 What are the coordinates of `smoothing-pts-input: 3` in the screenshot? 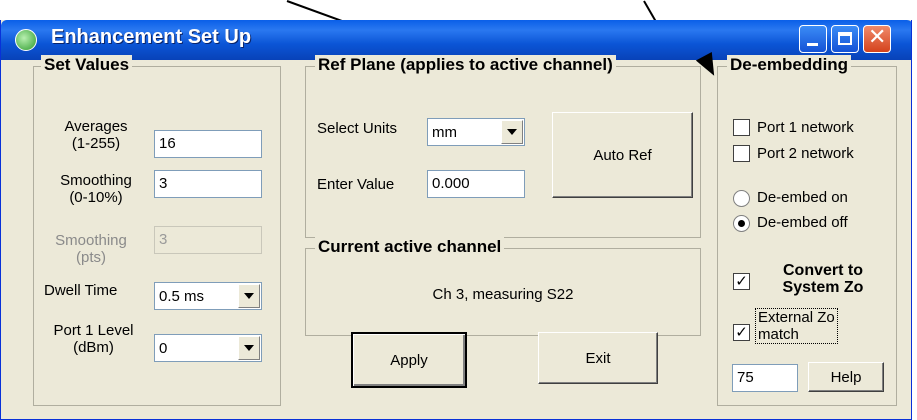 It's located at (208, 240).